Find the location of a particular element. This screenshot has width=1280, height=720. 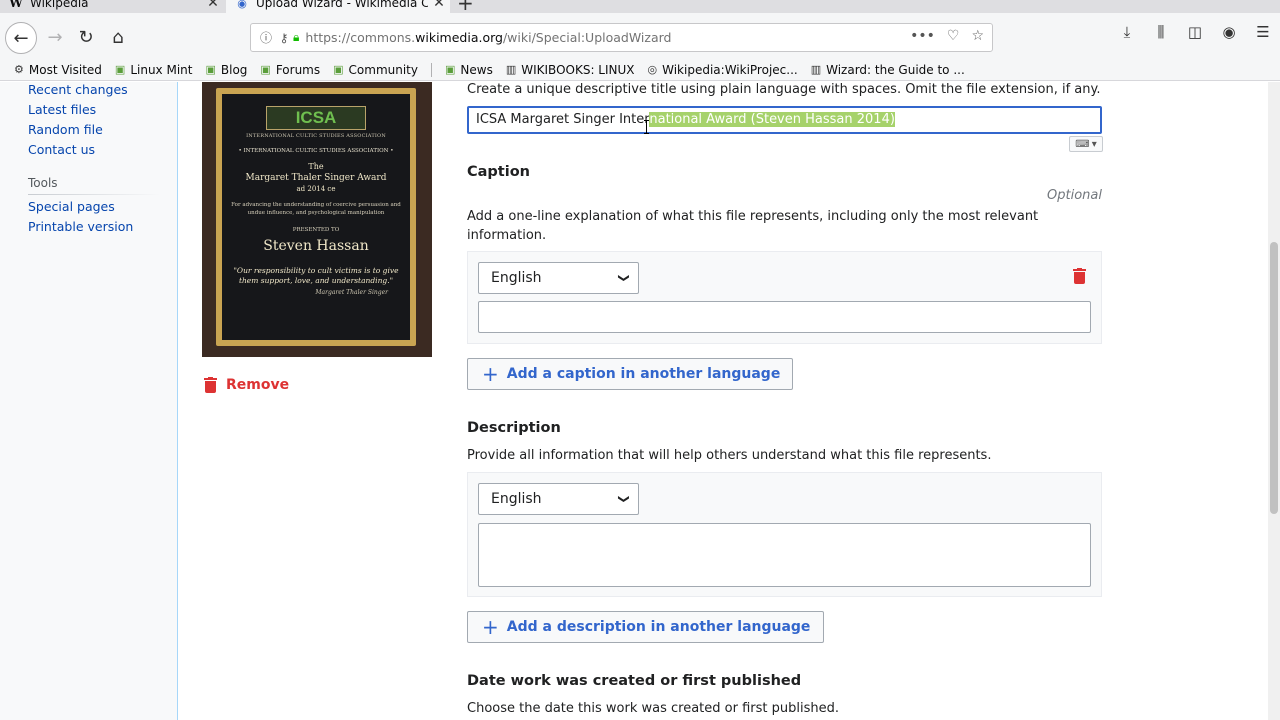

caption-input is located at coordinates (784, 317).